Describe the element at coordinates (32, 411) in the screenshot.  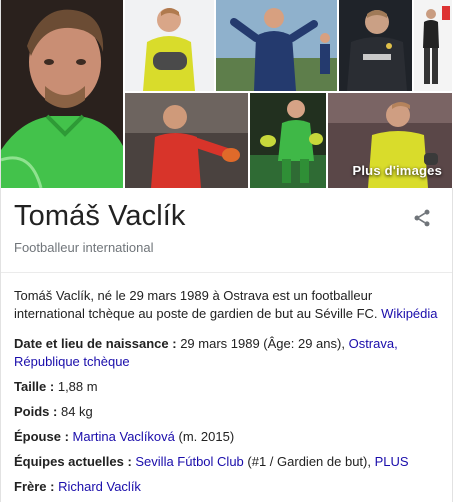
I see `fact-label: Poids` at that location.